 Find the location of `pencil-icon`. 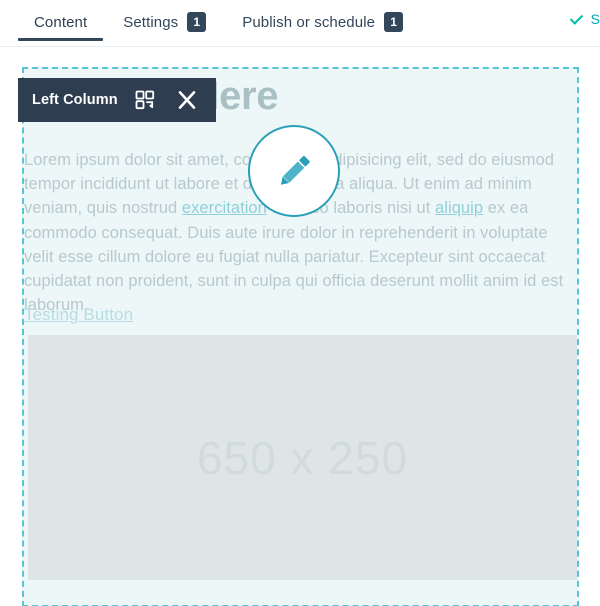

pencil-icon is located at coordinates (294, 171).